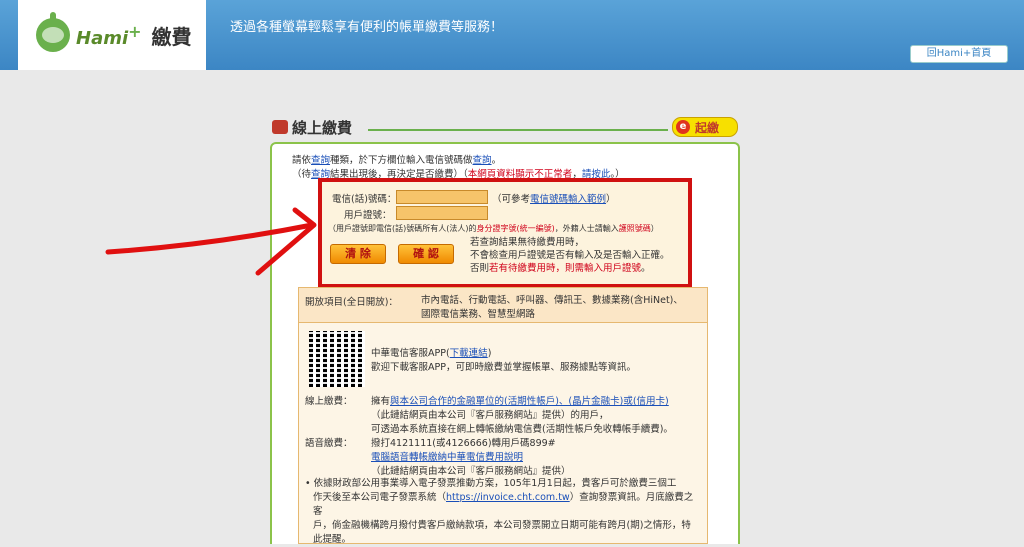 The image size is (1024, 547). Describe the element at coordinates (469, 353) in the screenshot. I see `app-download-link: 下載連結` at that location.